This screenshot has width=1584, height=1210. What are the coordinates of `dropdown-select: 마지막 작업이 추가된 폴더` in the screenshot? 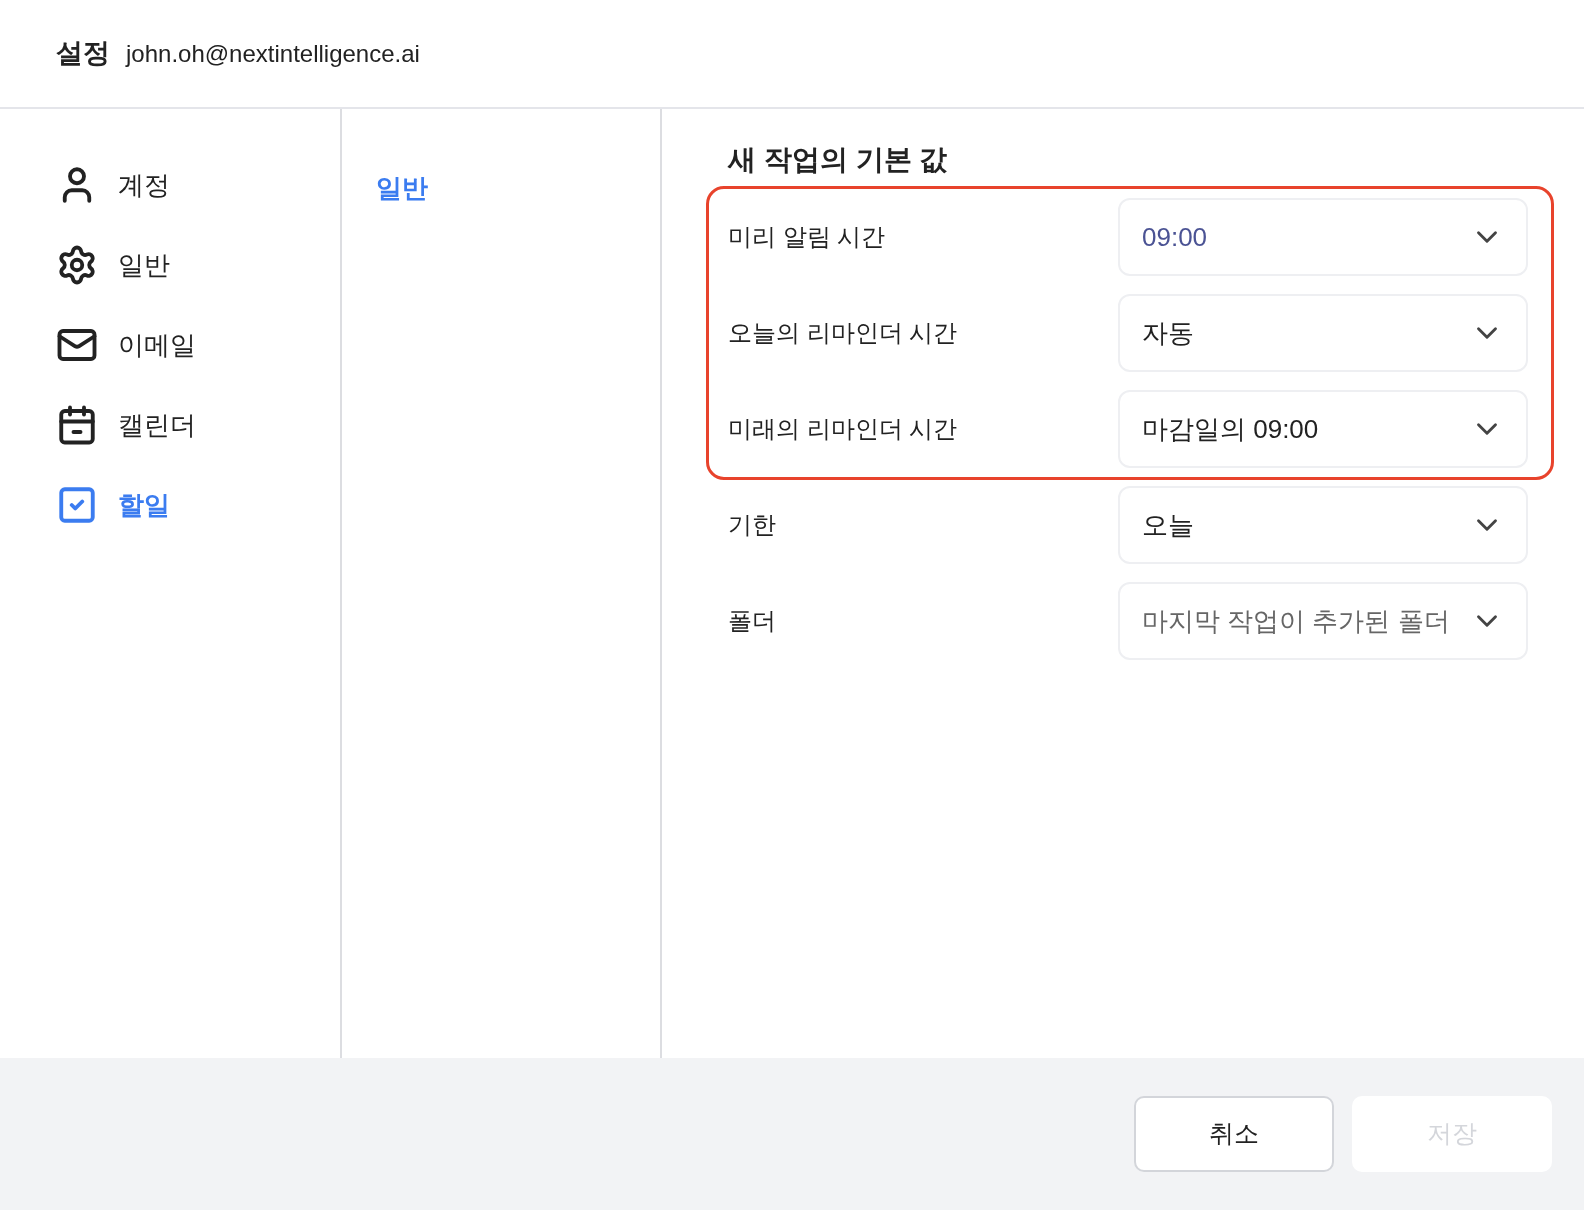 It's located at (1323, 621).